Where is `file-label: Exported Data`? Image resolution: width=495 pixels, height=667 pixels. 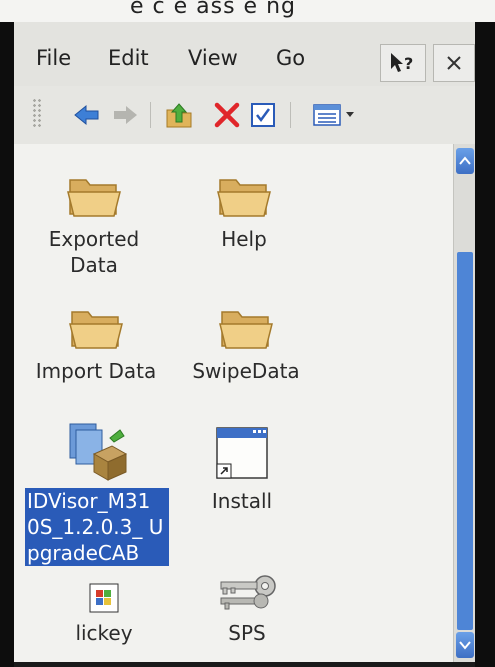
file-label: Exported Data is located at coordinates (94, 252).